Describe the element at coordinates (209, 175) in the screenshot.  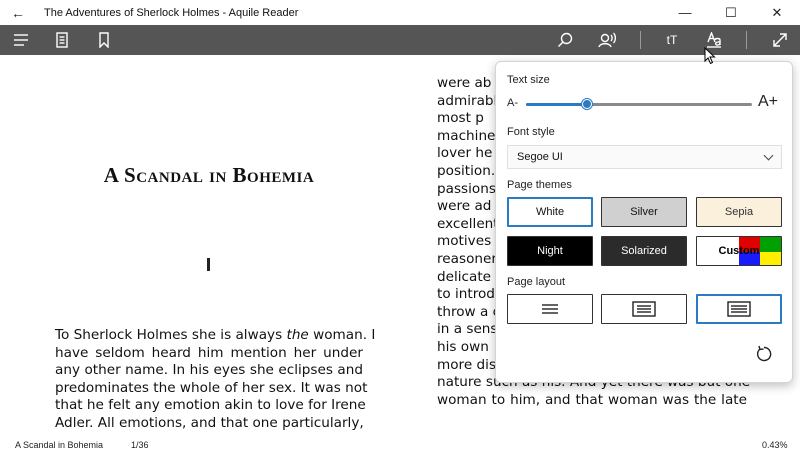
I see `chapter-title: A Scandal in Bohemia` at that location.